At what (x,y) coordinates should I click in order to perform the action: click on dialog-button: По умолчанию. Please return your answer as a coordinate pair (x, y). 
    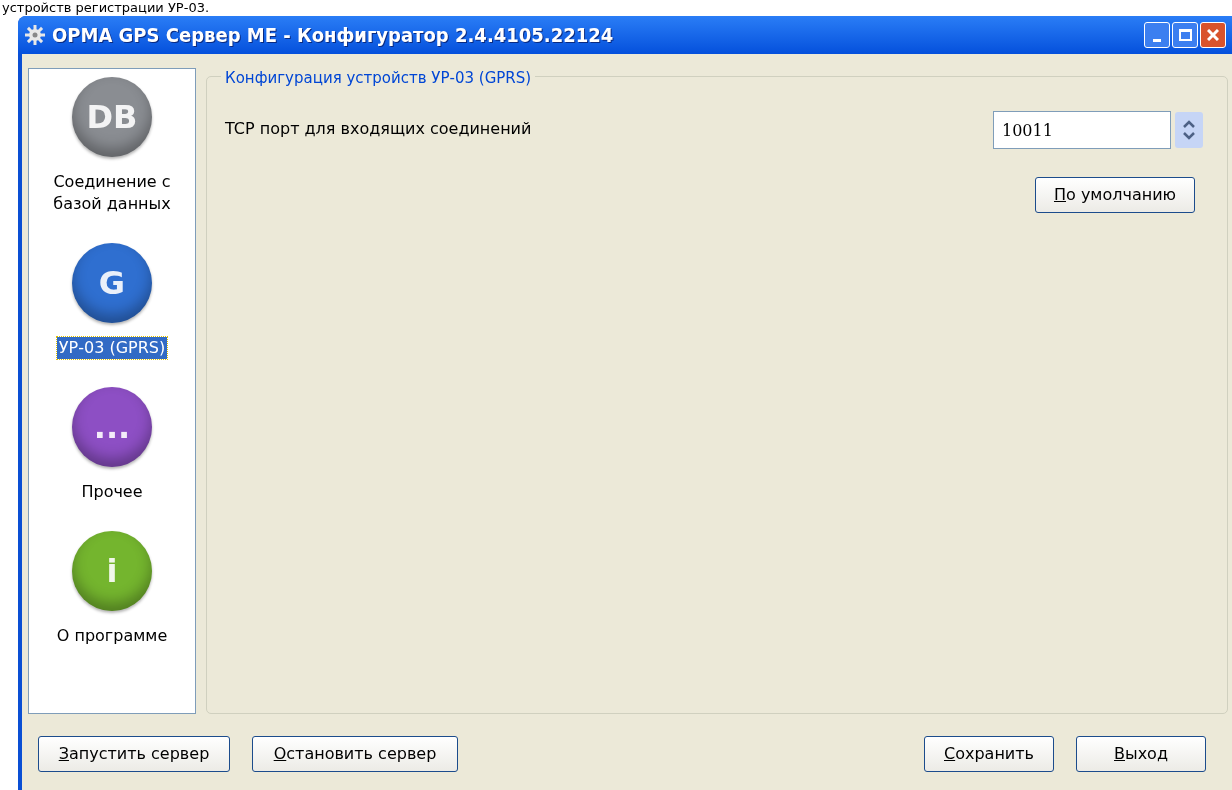
    Looking at the image, I should click on (1115, 195).